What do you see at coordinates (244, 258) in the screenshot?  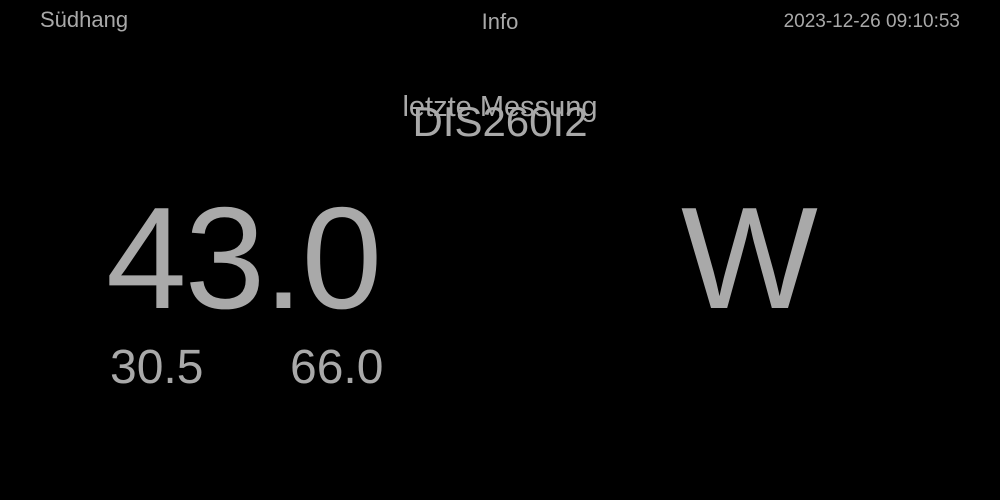 I see `current-value: 43.0` at bounding box center [244, 258].